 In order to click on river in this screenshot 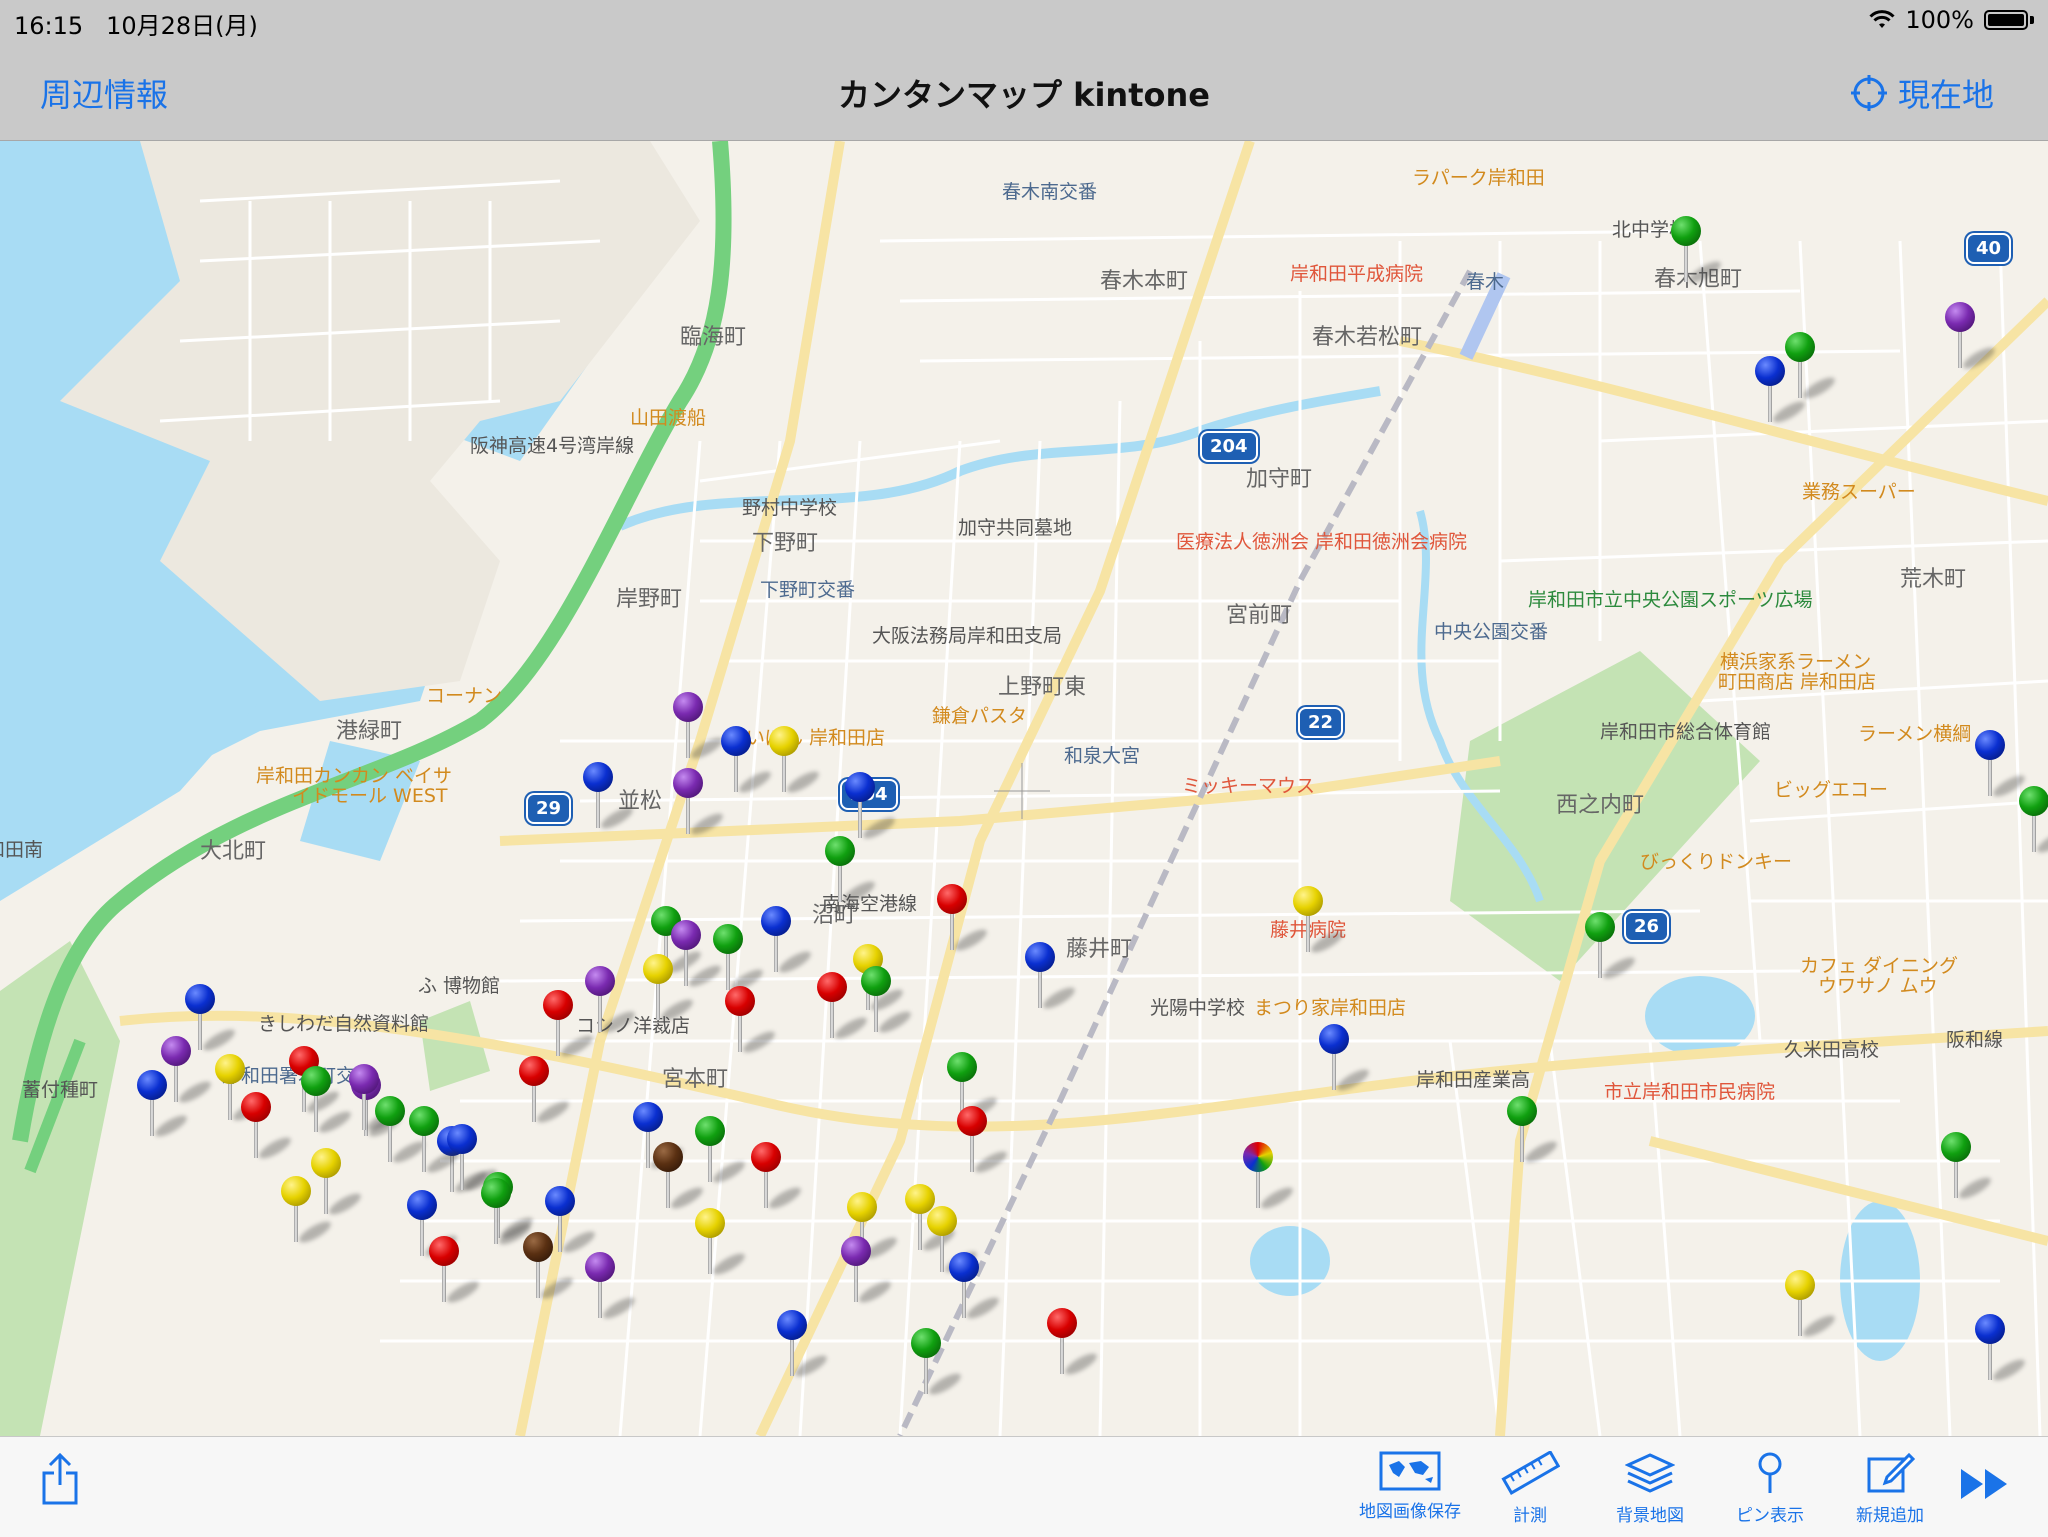, I will do `click(999, 458)`.